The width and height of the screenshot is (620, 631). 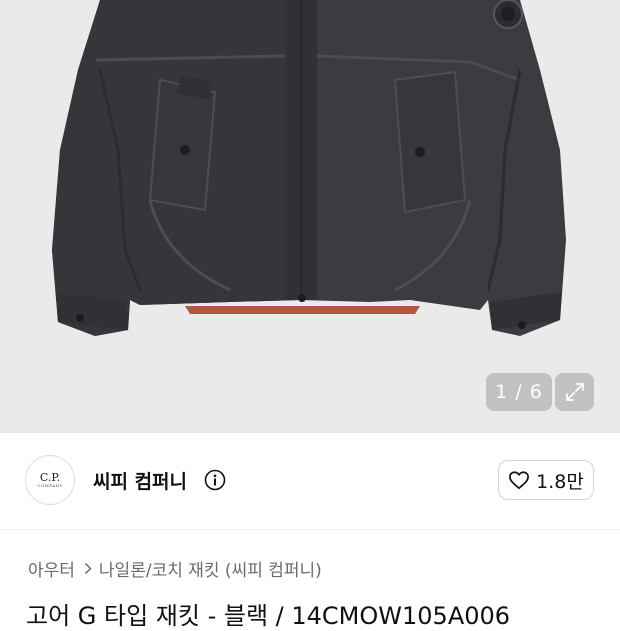 I want to click on brand-name: 씨피 컴퍼니, so click(x=140, y=480).